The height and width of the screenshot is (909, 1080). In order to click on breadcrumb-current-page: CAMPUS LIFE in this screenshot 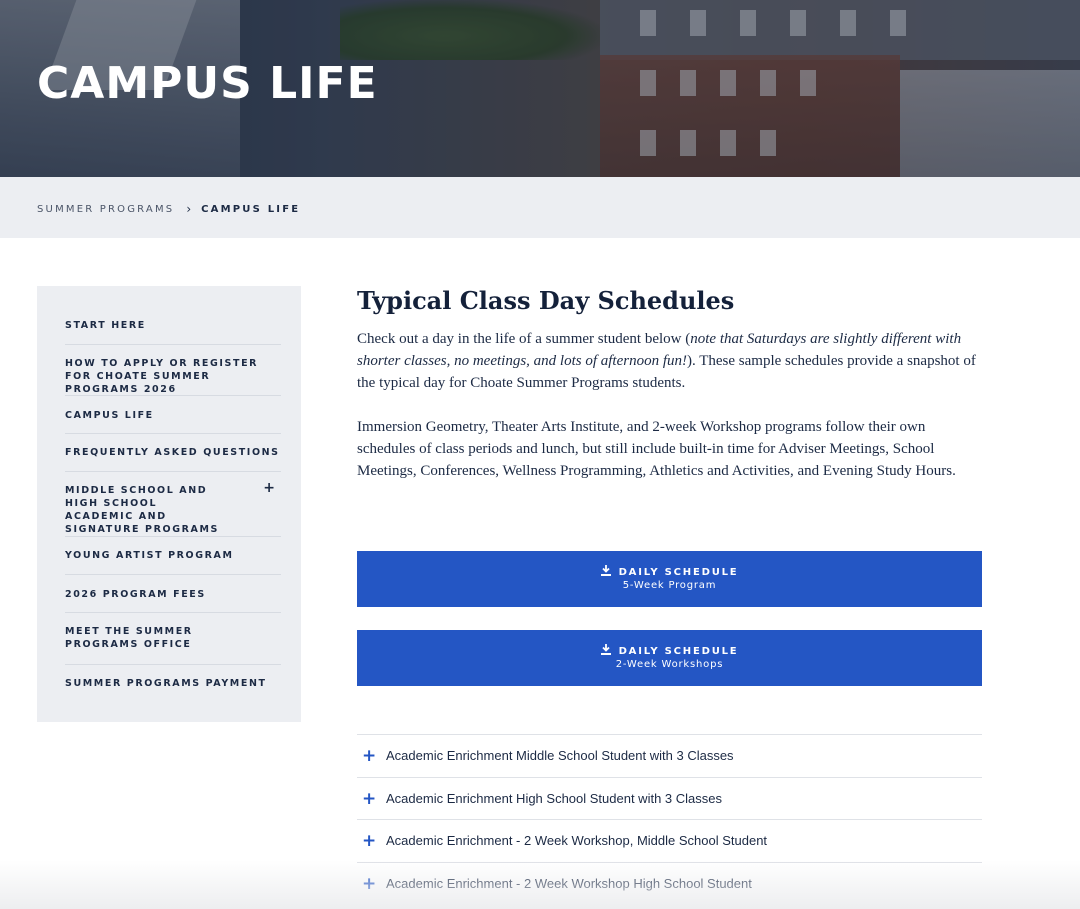, I will do `click(251, 209)`.